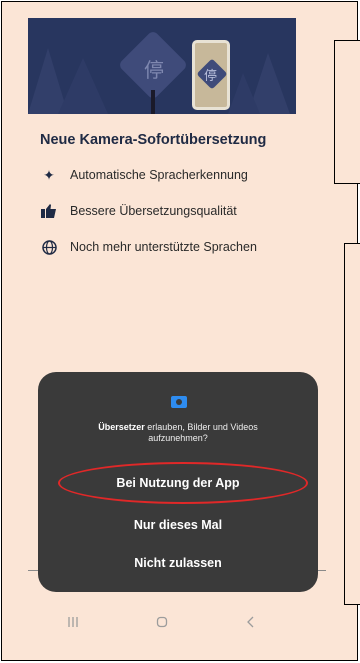  I want to click on thumbs-up-icon, so click(49, 211).